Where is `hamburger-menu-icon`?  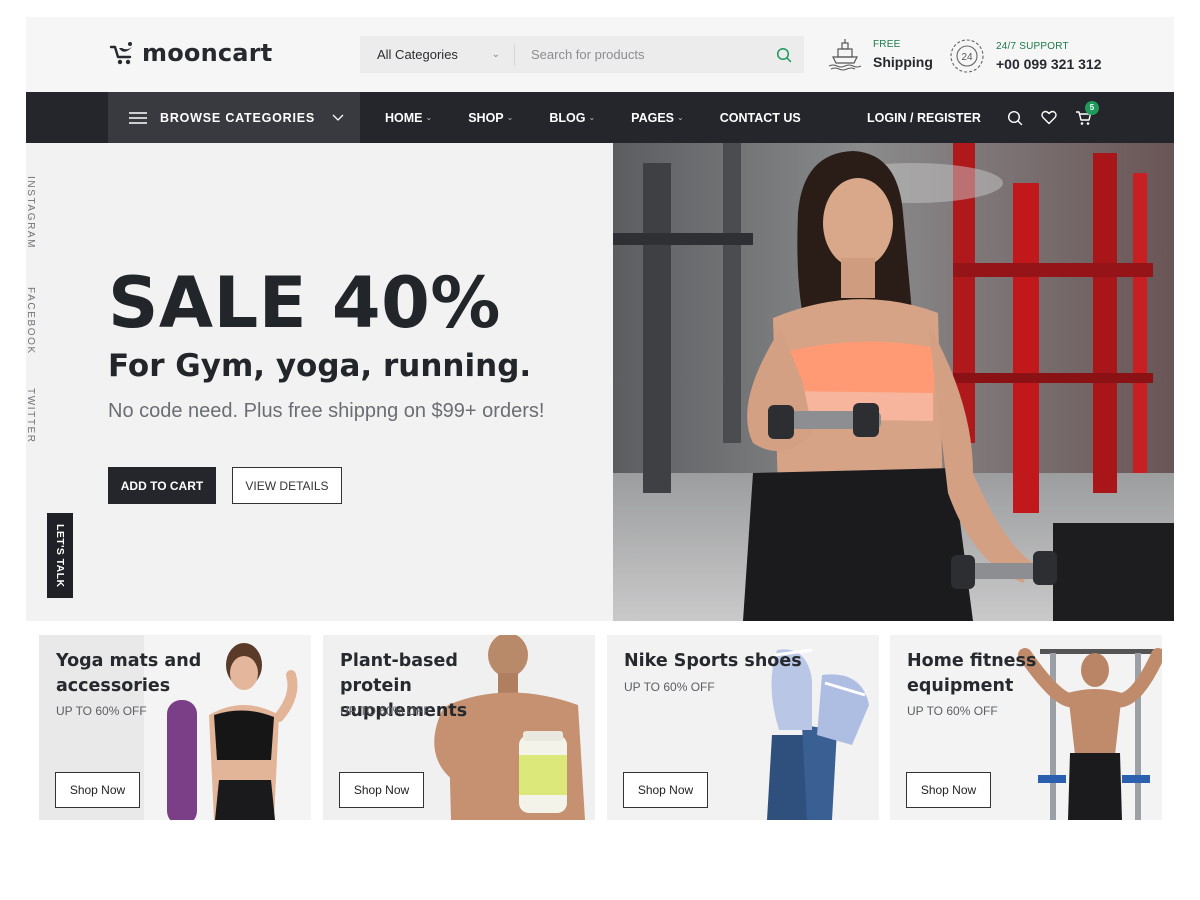 hamburger-menu-icon is located at coordinates (138, 117).